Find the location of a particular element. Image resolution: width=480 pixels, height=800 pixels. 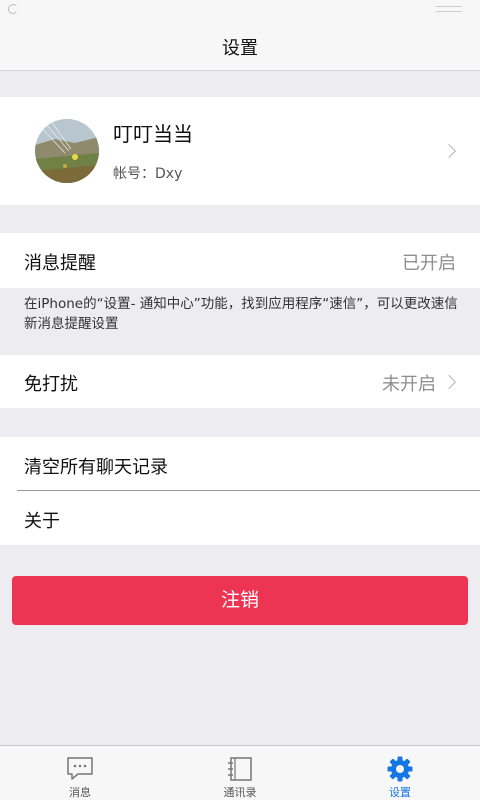

account-info: 帐号：Dxy is located at coordinates (147, 173).